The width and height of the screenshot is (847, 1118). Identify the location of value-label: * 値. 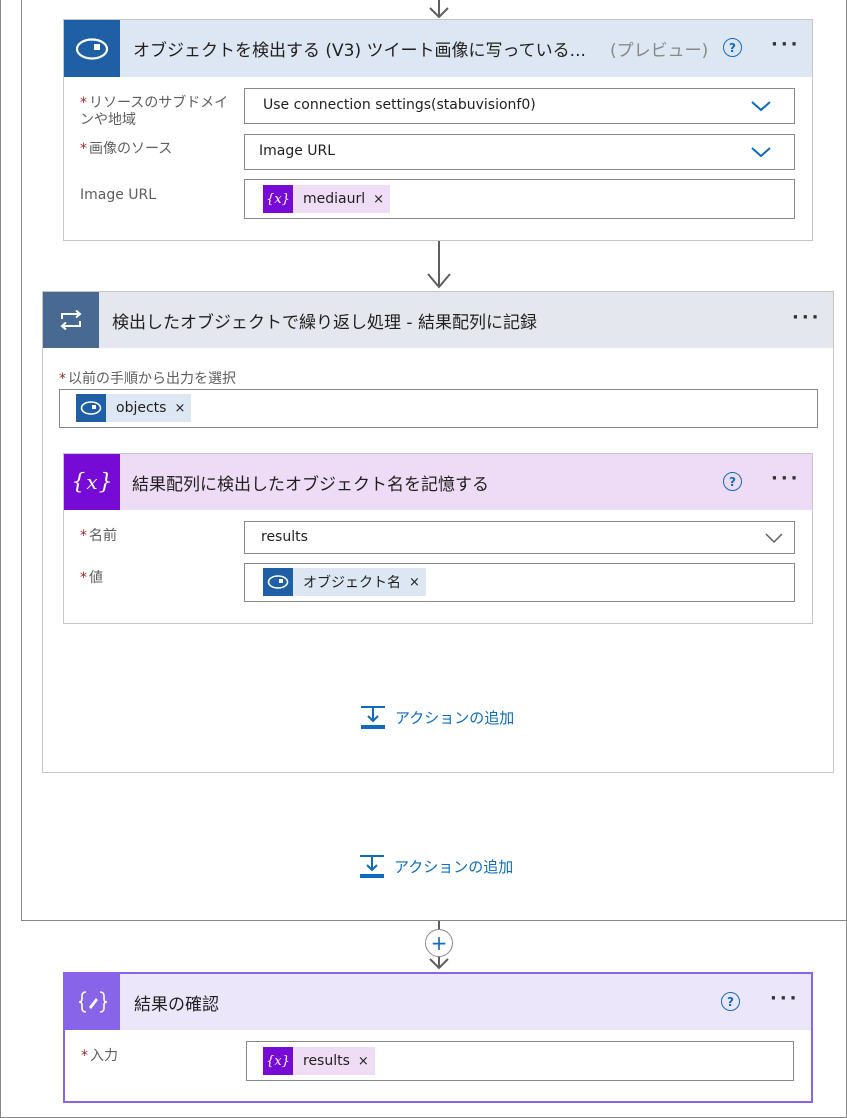
(91, 578).